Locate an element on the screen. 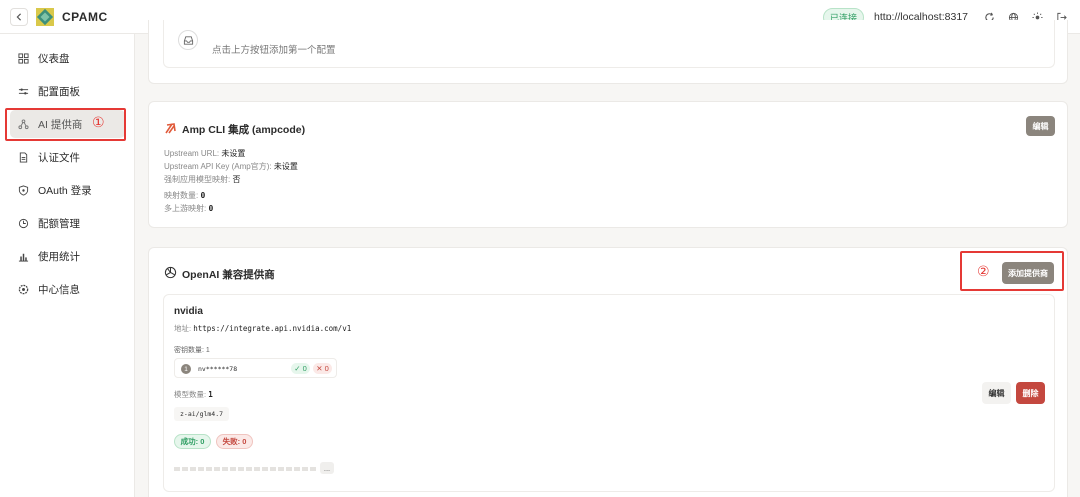  sidebar-item-label: OAuth 登录 is located at coordinates (65, 190).